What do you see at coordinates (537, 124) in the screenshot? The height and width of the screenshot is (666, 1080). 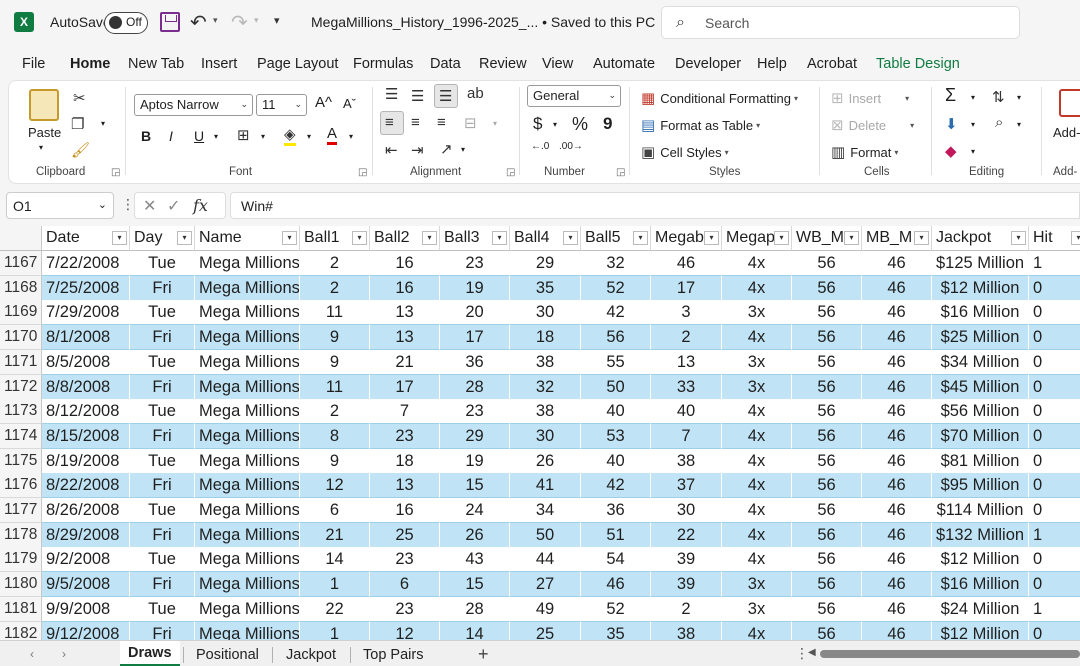 I see `currency-button: $` at bounding box center [537, 124].